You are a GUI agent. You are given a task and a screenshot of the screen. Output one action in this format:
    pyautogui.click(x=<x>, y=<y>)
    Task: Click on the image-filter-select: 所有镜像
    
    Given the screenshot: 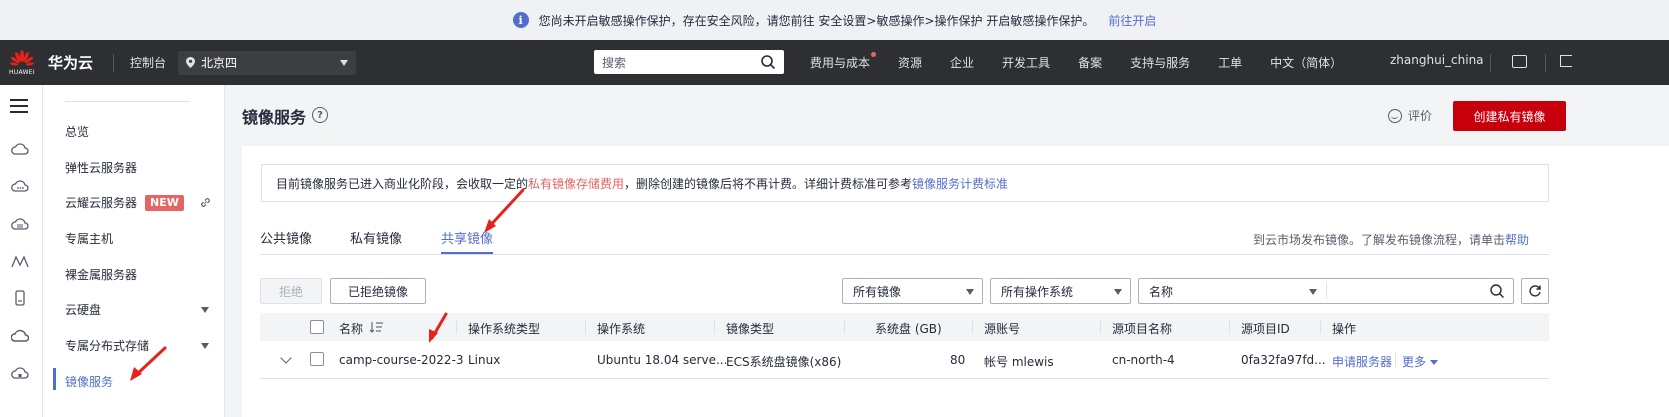 What is the action you would take?
    pyautogui.click(x=912, y=291)
    